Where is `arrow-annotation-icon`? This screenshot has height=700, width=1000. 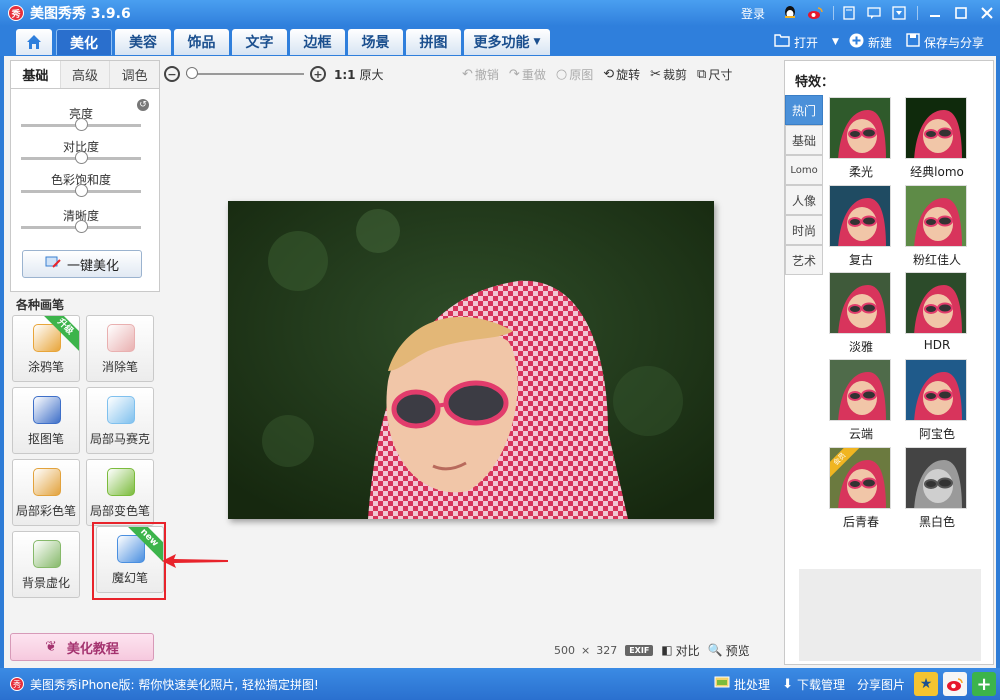
arrow-annotation-icon is located at coordinates (195, 561).